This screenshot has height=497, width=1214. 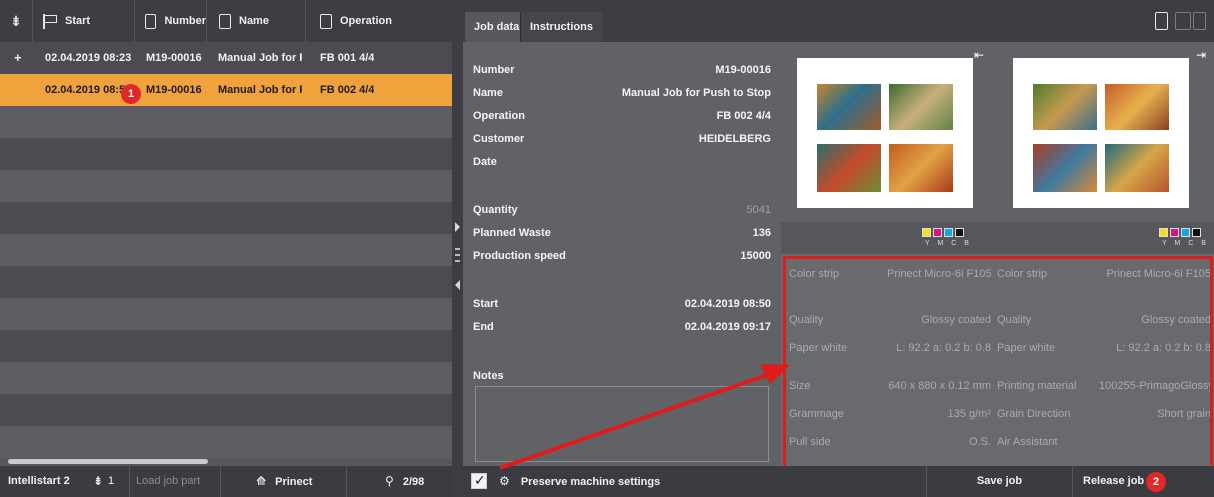 What do you see at coordinates (108, 461) in the screenshot?
I see `horizontal-scrollbar` at bounding box center [108, 461].